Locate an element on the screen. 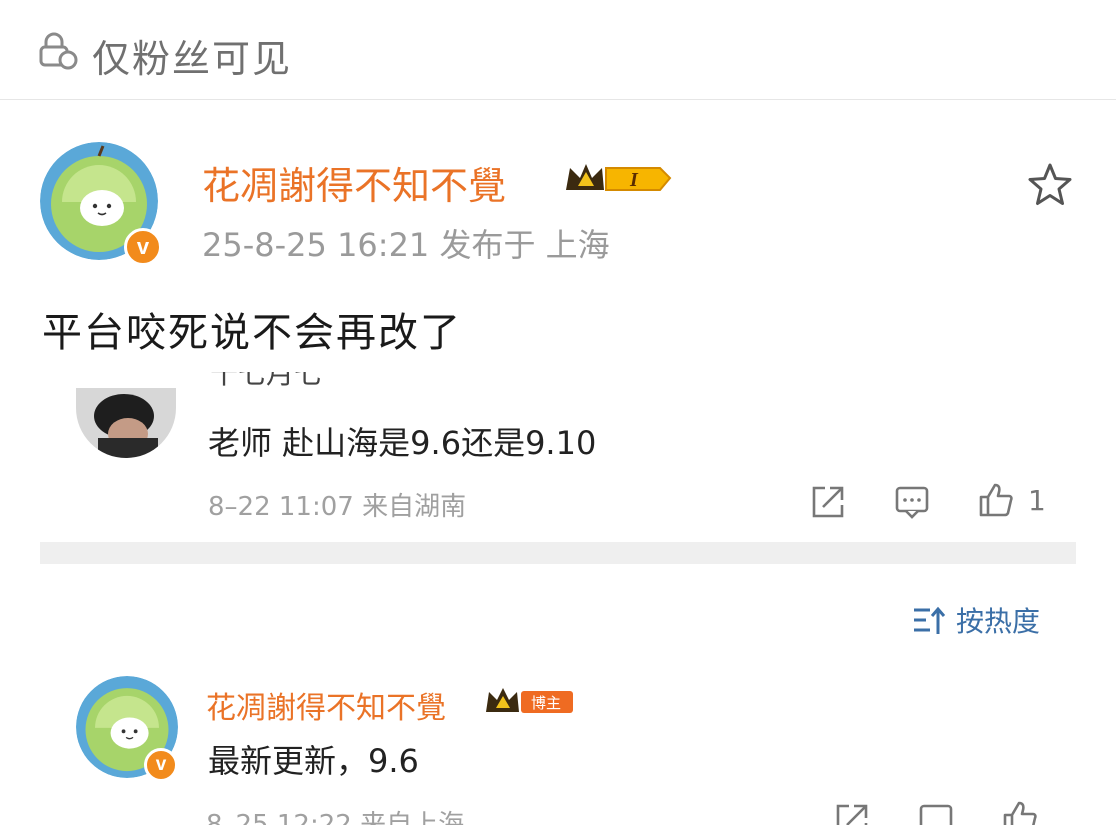  comment-body: 老师 赴山海是9.6还是9.10 is located at coordinates (402, 443).